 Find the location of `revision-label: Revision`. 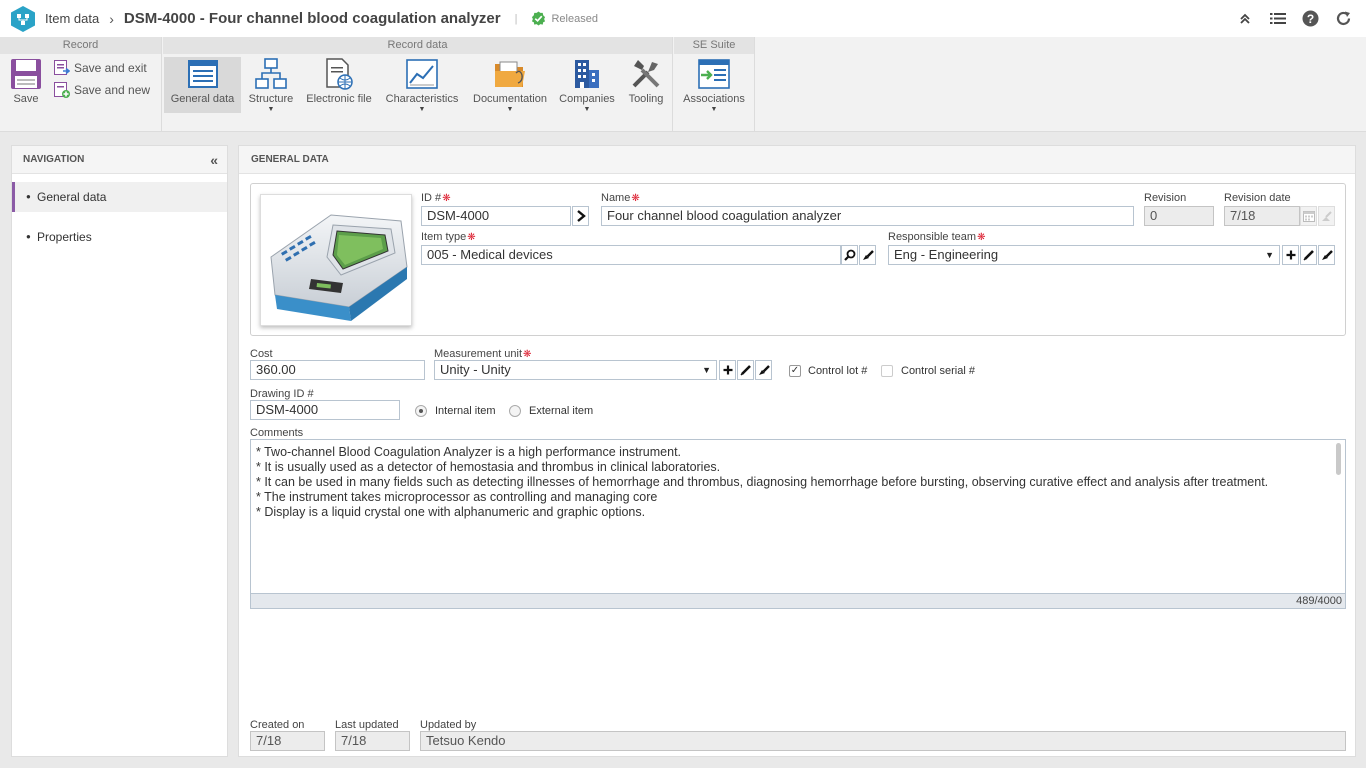

revision-label: Revision is located at coordinates (1165, 198).